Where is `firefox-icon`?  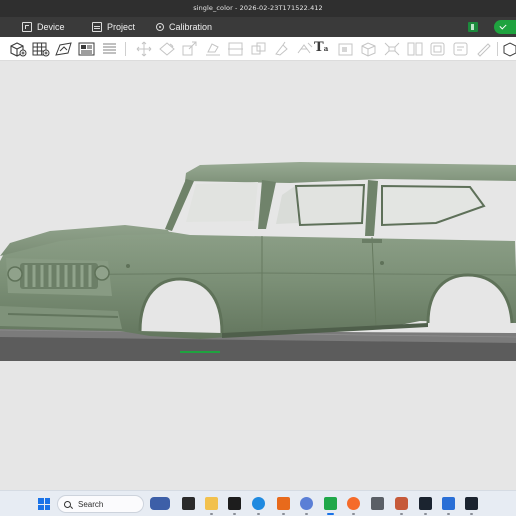
firefox-icon is located at coordinates (353, 506).